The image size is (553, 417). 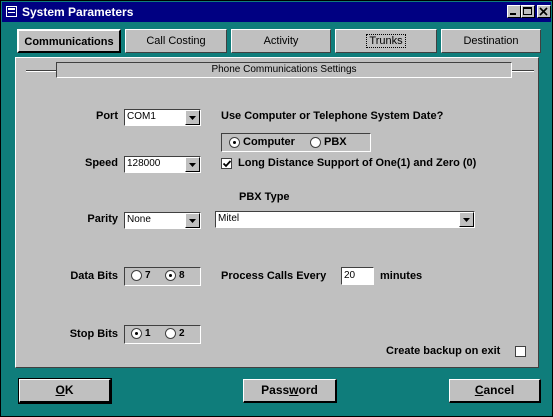 What do you see at coordinates (148, 333) in the screenshot?
I see `radio-label: 1` at bounding box center [148, 333].